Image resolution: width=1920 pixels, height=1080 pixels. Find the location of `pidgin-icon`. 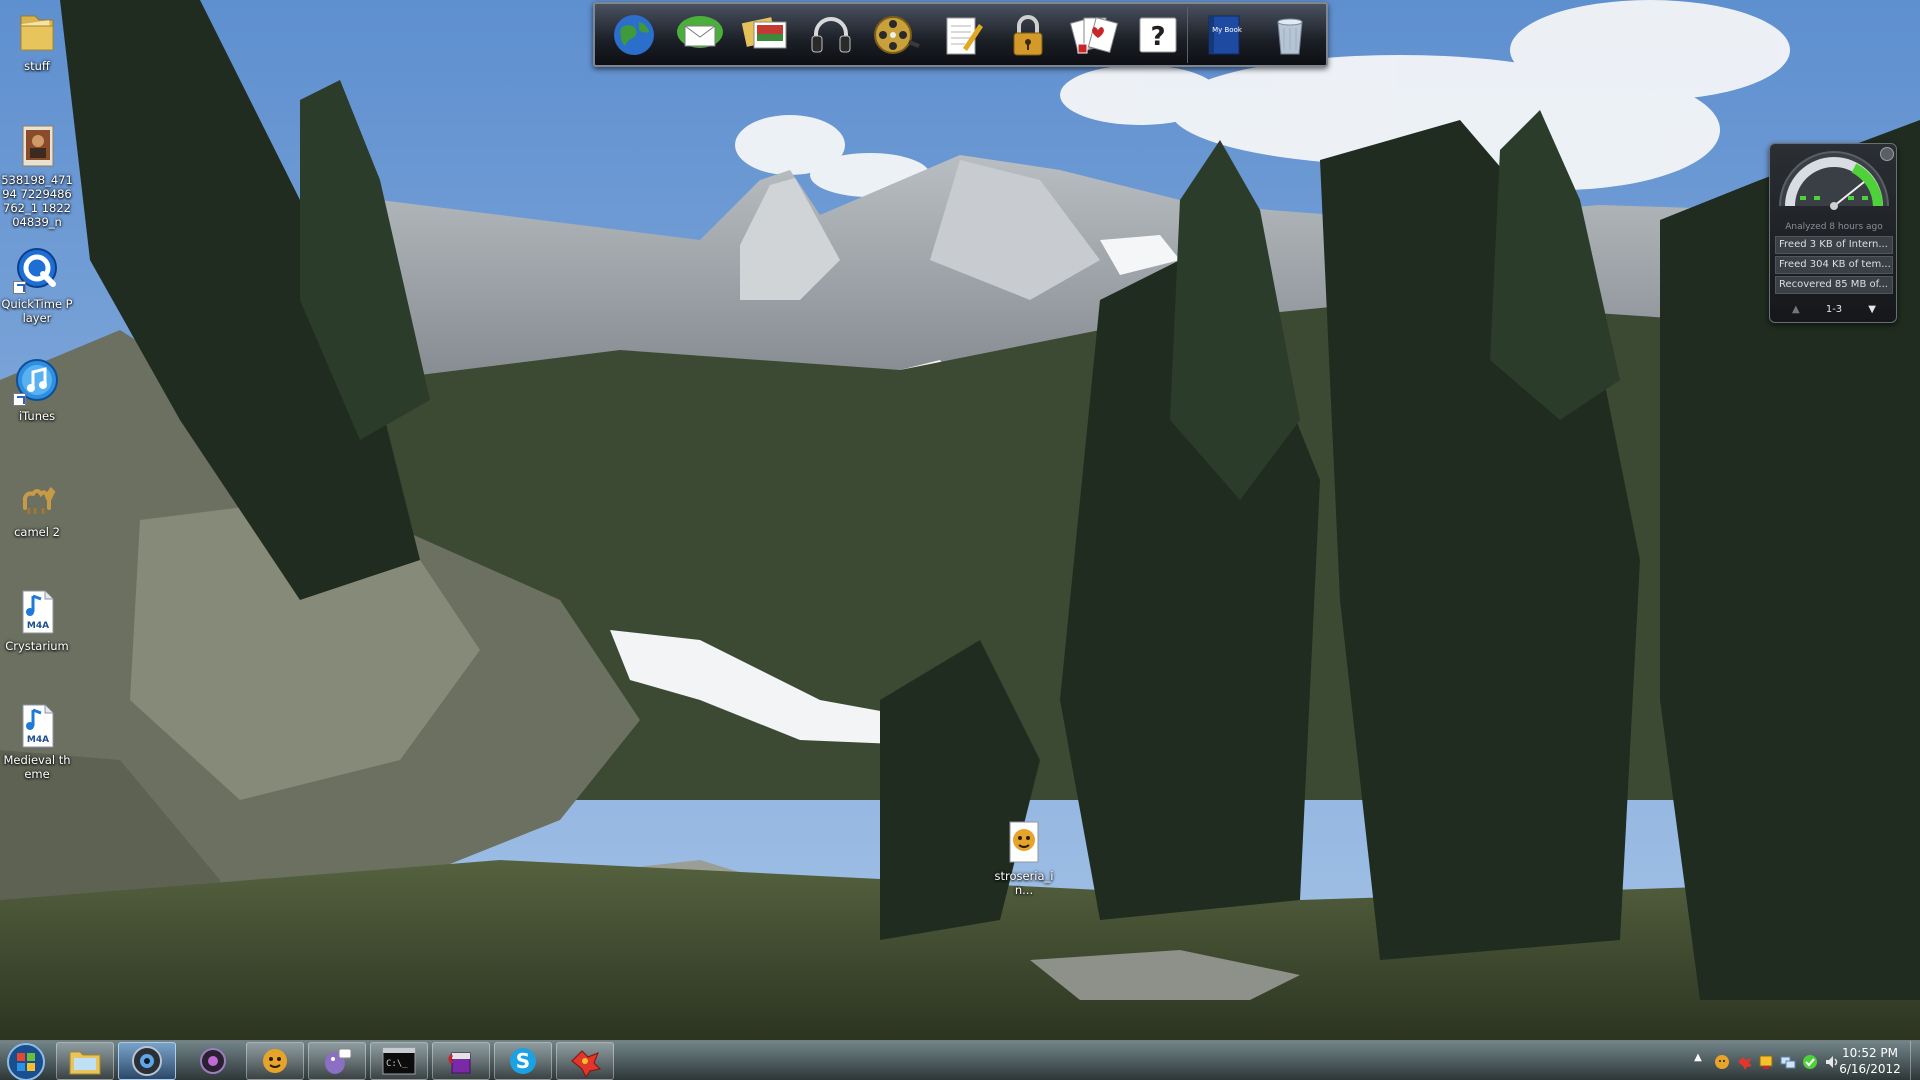

pidgin-icon is located at coordinates (338, 1061).